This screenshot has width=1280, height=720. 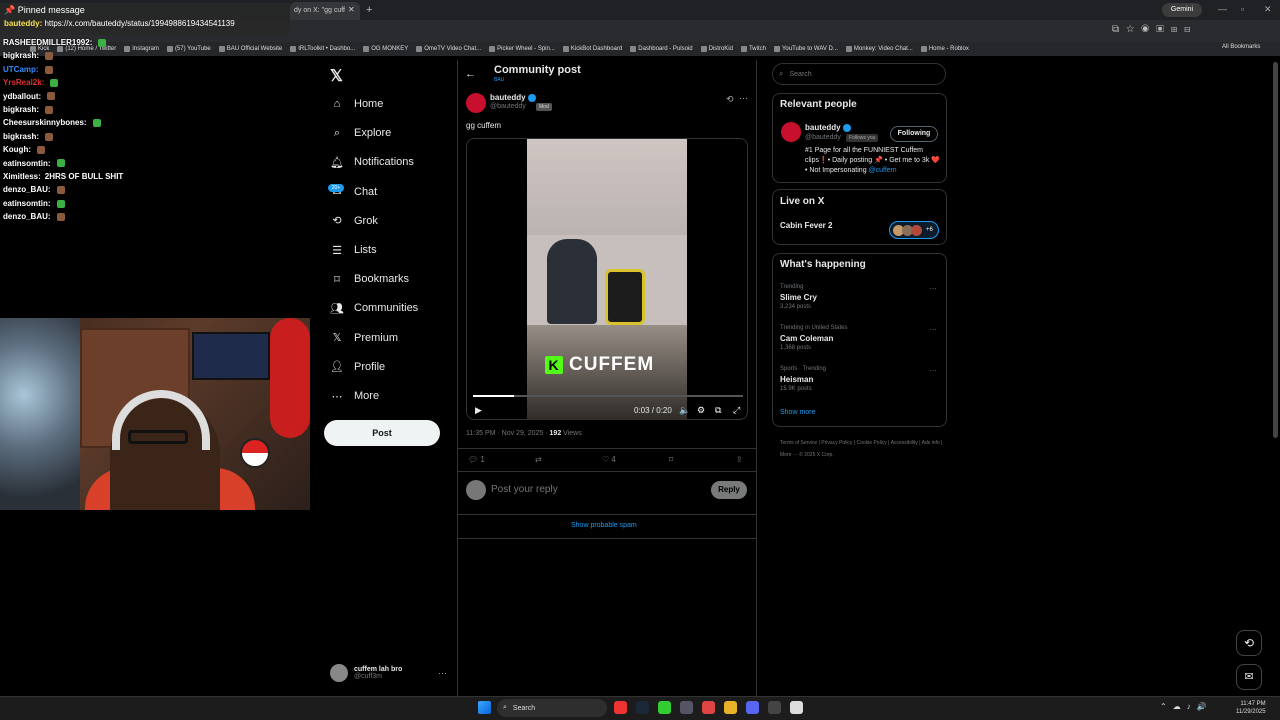 What do you see at coordinates (382, 433) in the screenshot?
I see `post-button: Post` at bounding box center [382, 433].